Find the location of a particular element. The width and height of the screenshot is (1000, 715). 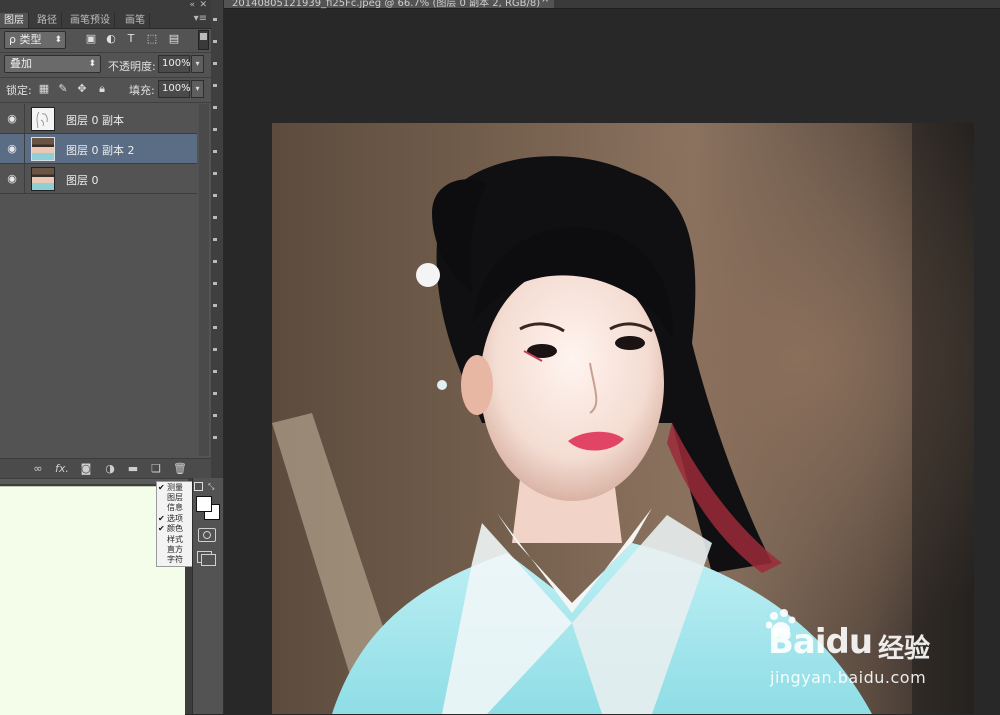

lock-label: 锁定: is located at coordinates (19, 90).